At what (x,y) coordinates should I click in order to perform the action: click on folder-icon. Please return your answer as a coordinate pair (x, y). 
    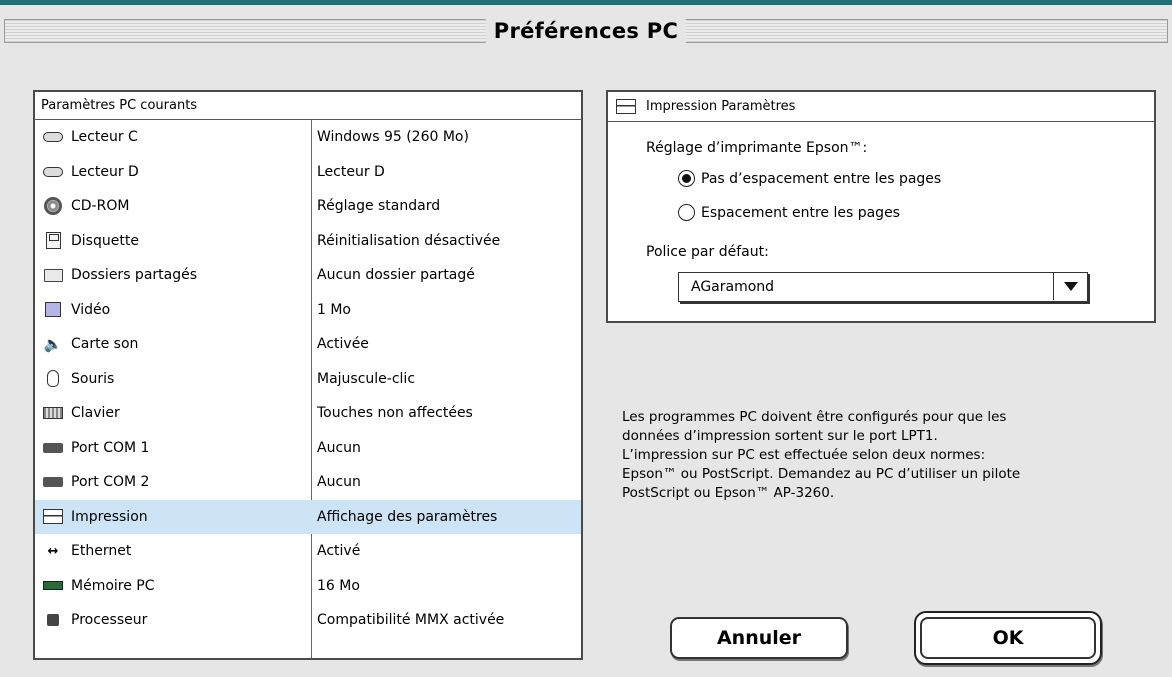
    Looking at the image, I should click on (53, 275).